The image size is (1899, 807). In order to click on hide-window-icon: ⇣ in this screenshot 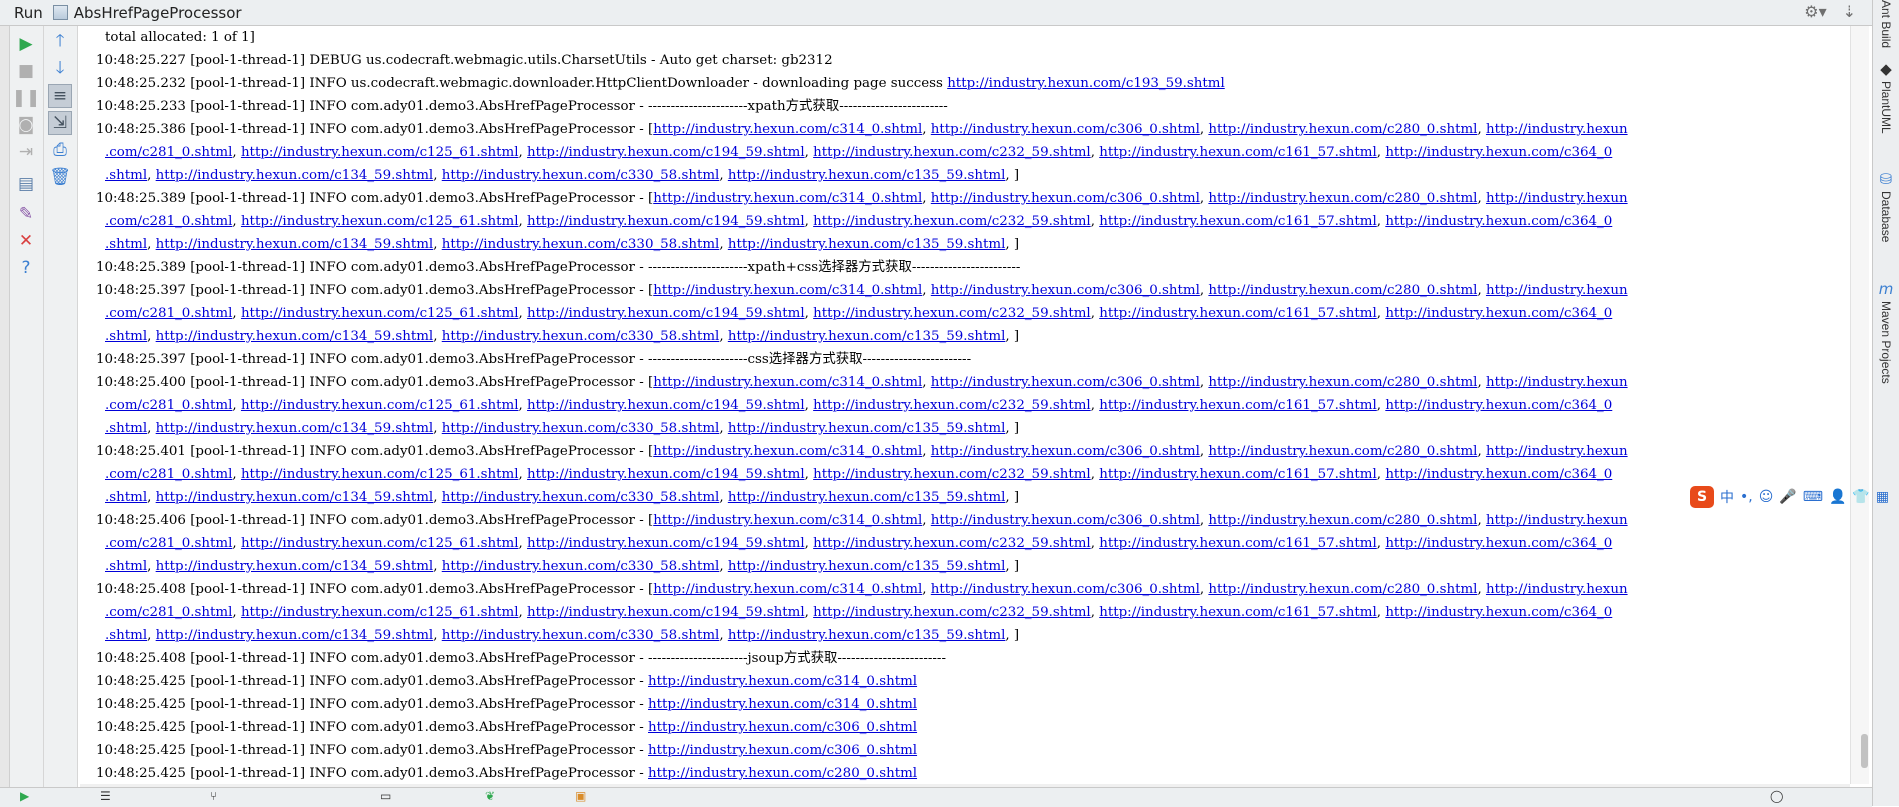, I will do `click(1849, 11)`.